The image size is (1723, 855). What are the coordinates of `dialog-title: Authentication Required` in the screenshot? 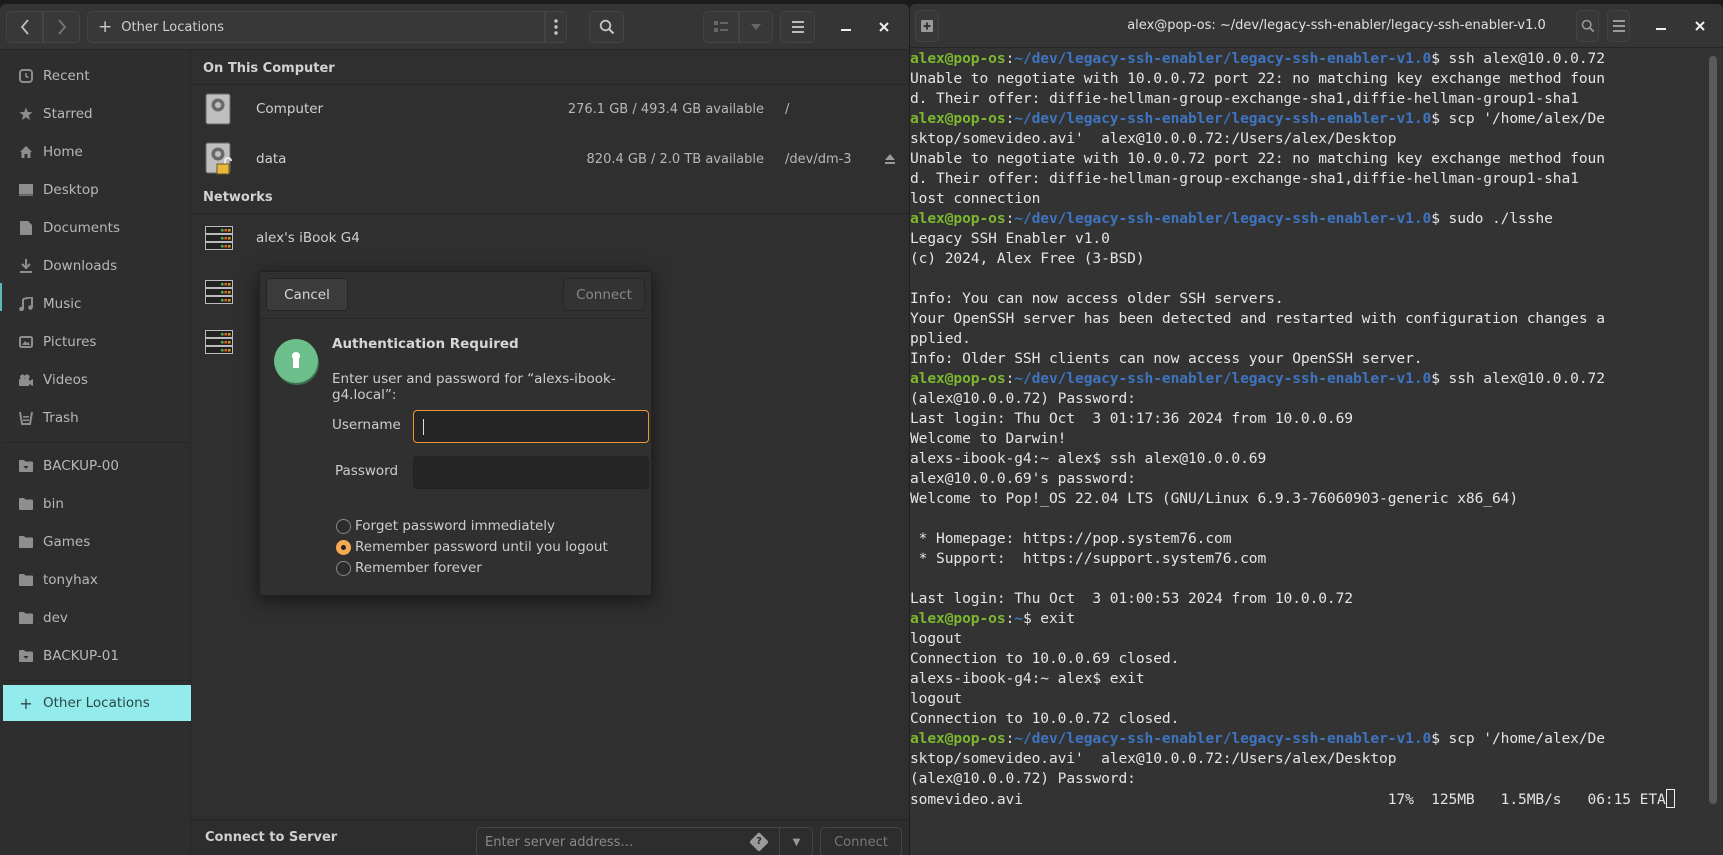 It's located at (425, 344).